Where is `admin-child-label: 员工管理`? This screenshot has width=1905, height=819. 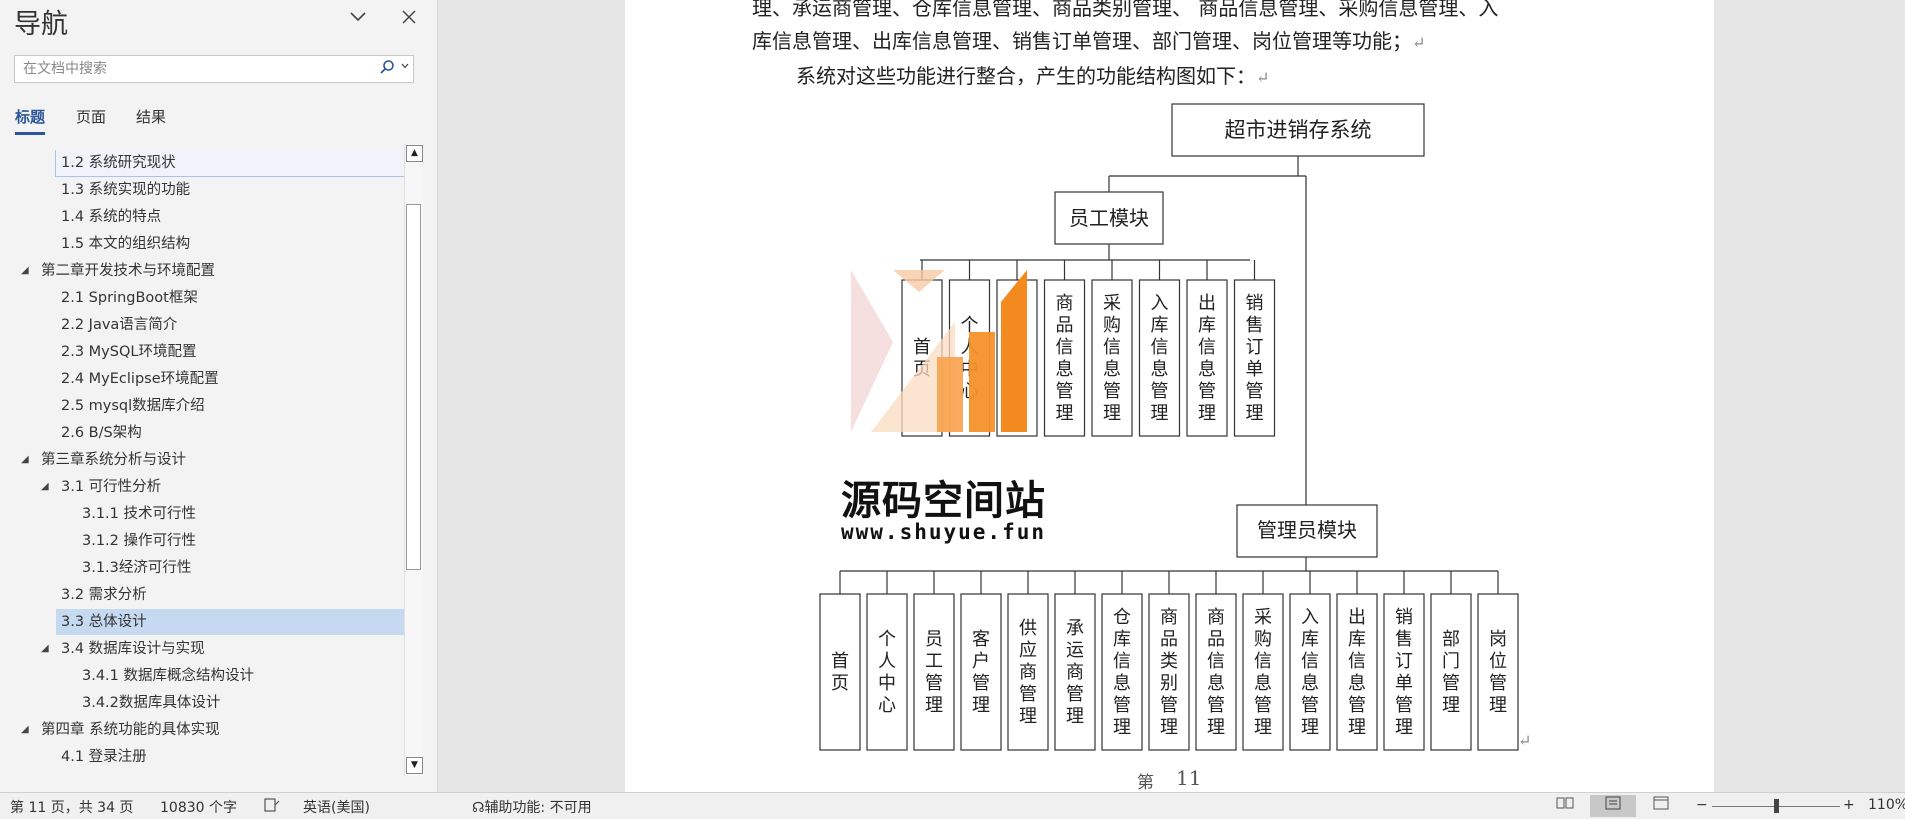 admin-child-label: 员工管理 is located at coordinates (934, 672).